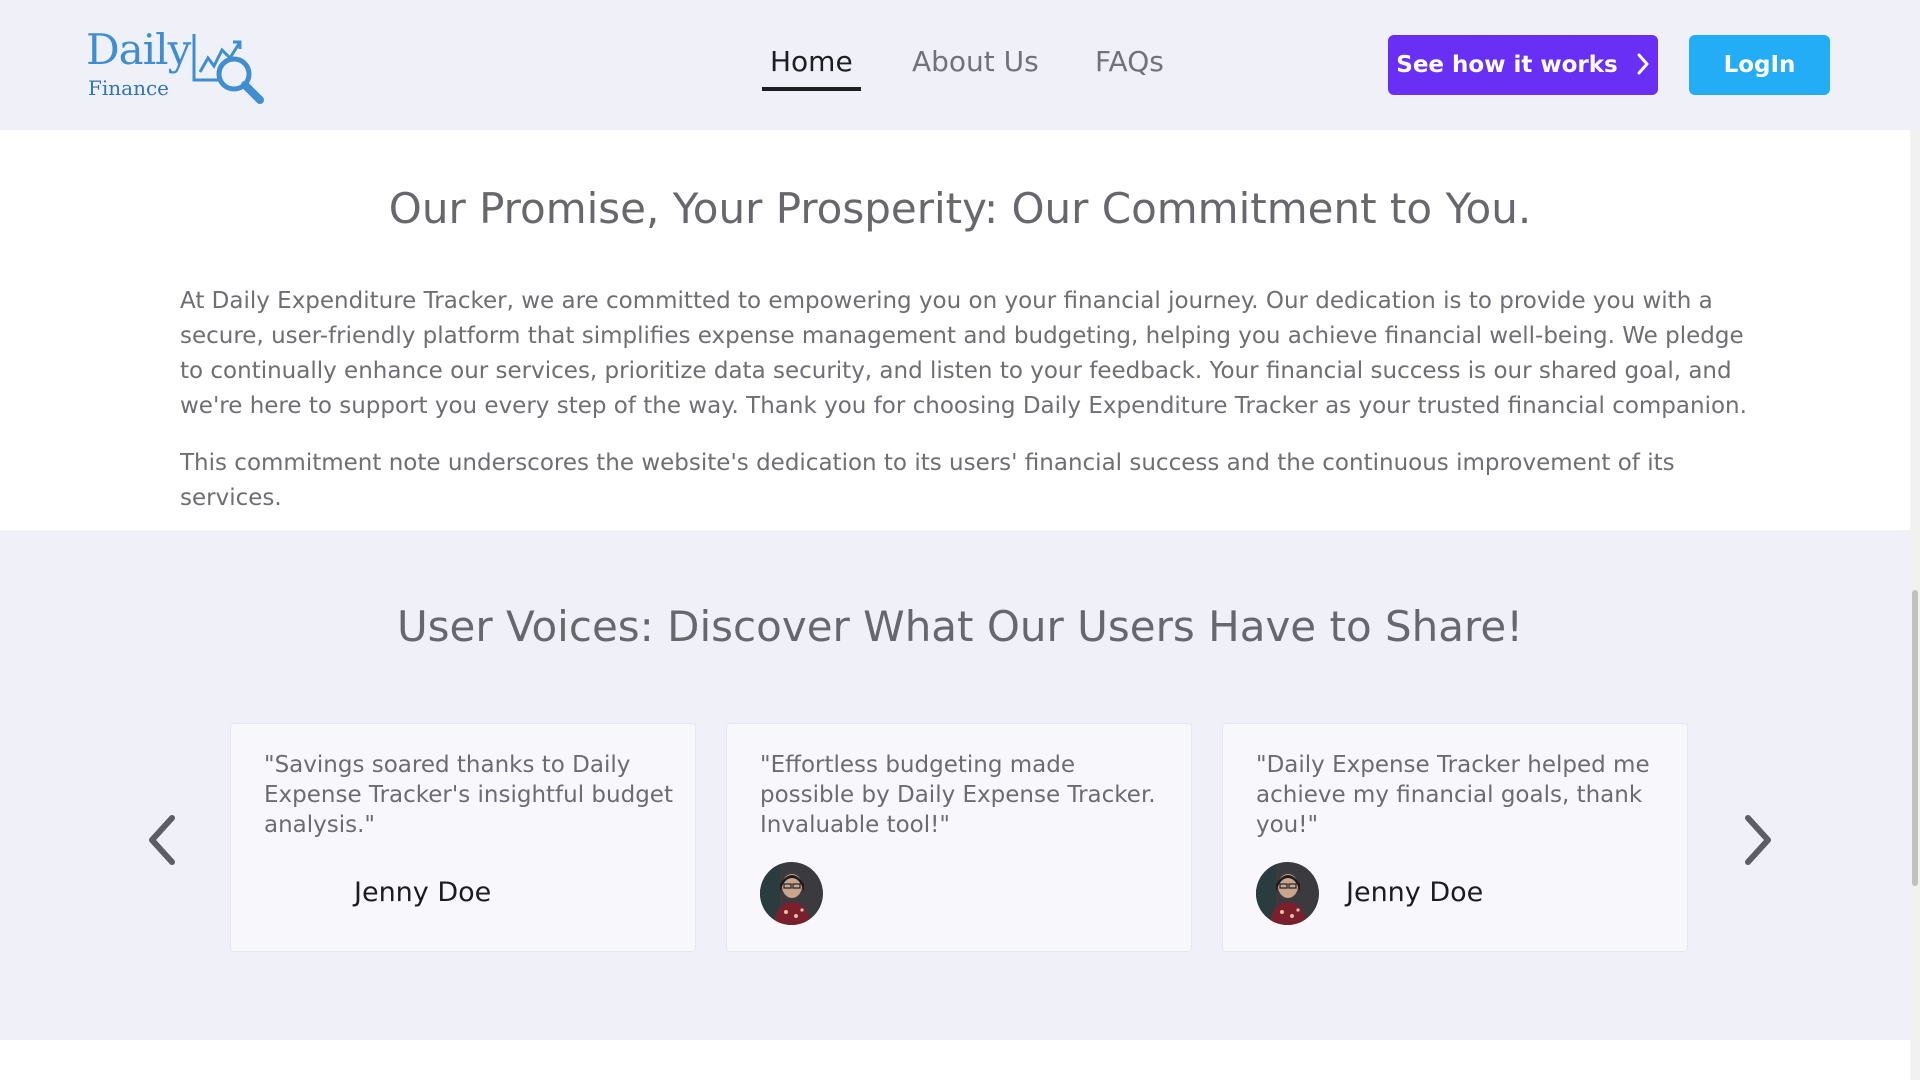  I want to click on login-label: LogIn, so click(1759, 65).